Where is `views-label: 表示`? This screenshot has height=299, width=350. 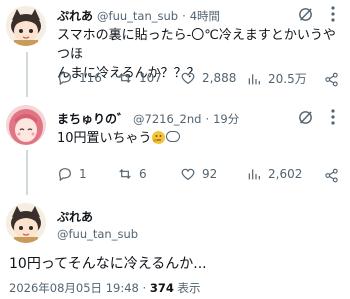
views-label: 表示 is located at coordinates (189, 288).